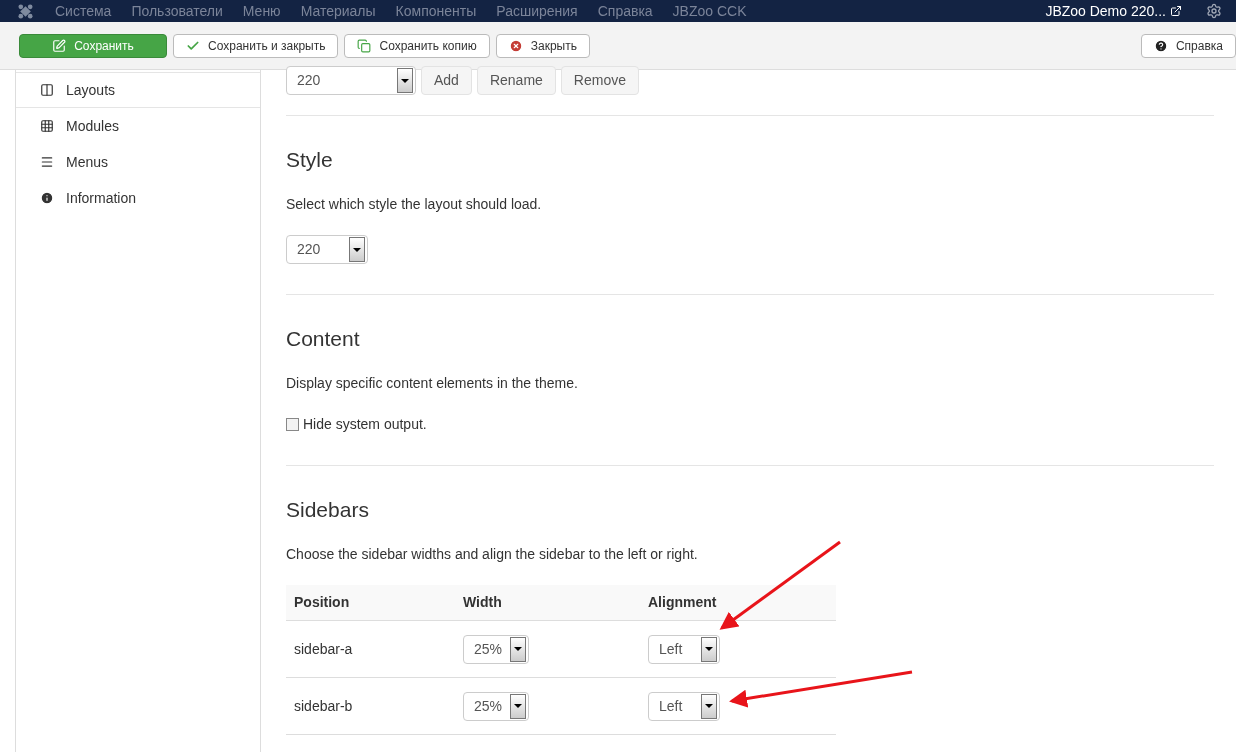  Describe the element at coordinates (515, 45) in the screenshot. I see `close-icon` at that location.